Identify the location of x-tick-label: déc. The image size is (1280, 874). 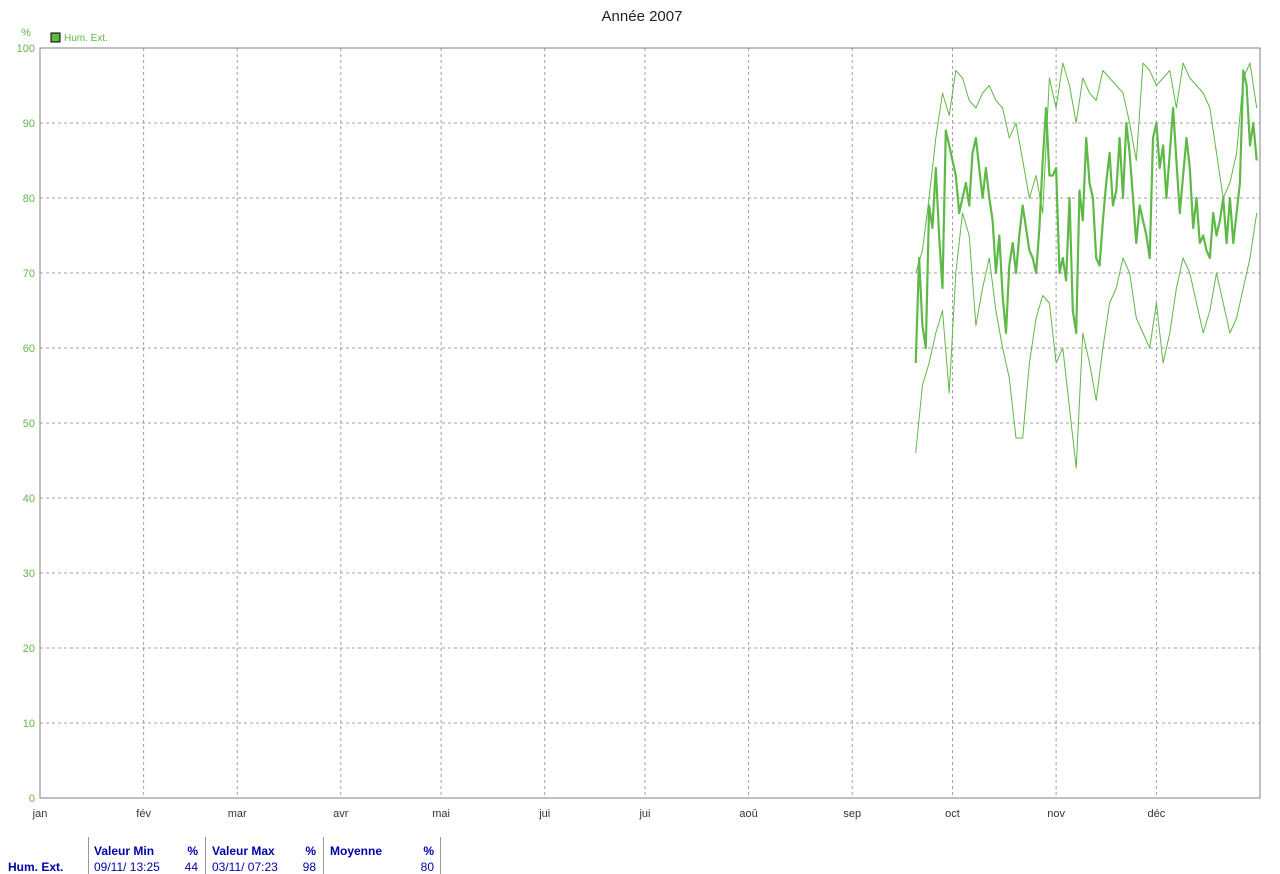
(1157, 814).